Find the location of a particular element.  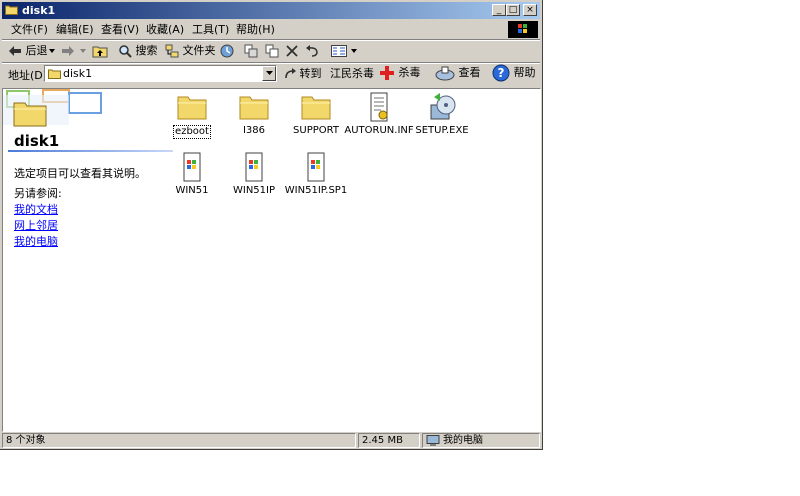

my-computer-icon is located at coordinates (433, 440).